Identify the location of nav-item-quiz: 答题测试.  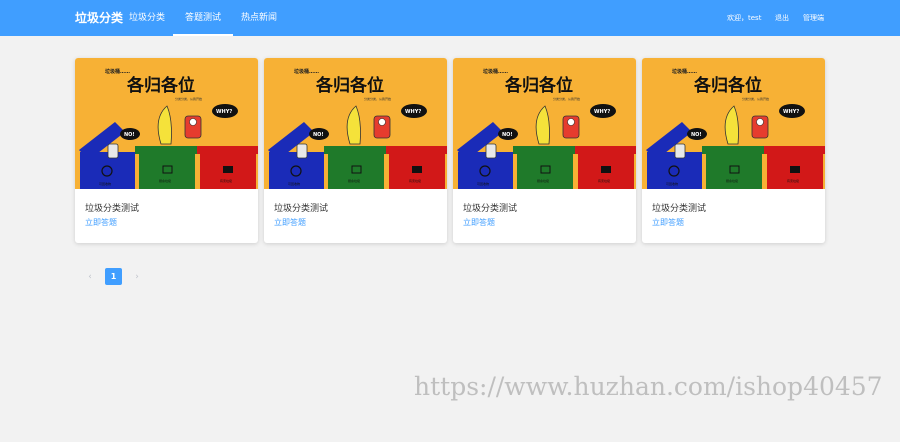
(203, 18).